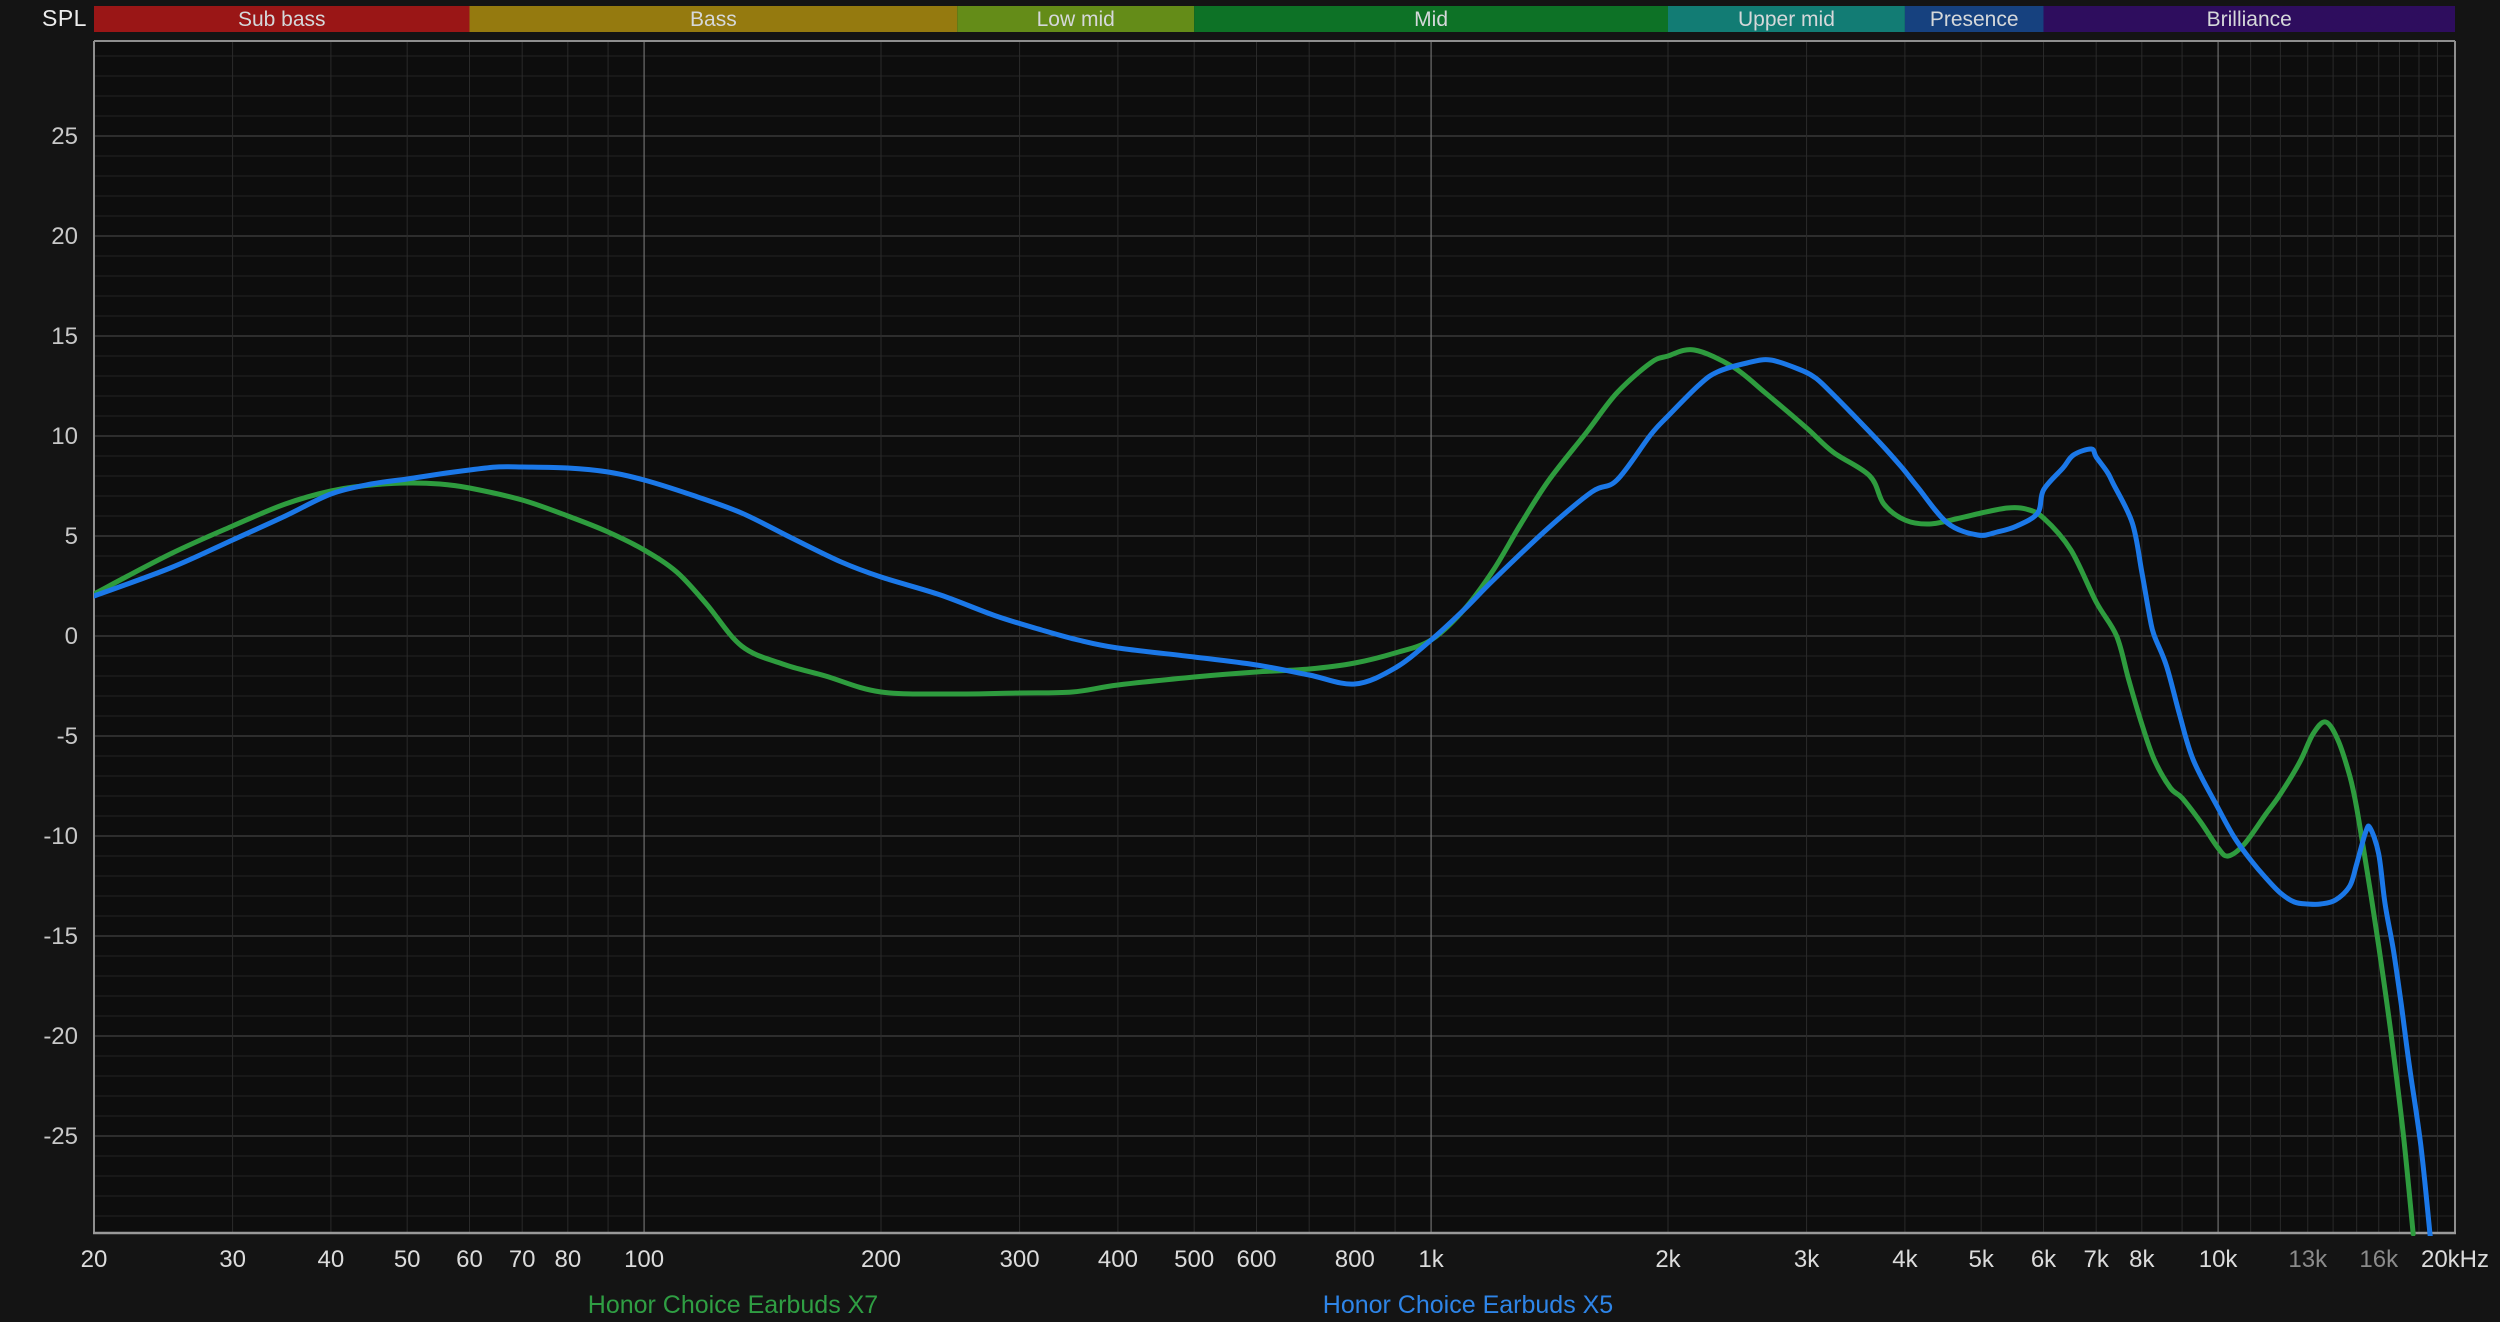 The image size is (2500, 1322). What do you see at coordinates (881, 1259) in the screenshot?
I see `x-tick-label: 200` at bounding box center [881, 1259].